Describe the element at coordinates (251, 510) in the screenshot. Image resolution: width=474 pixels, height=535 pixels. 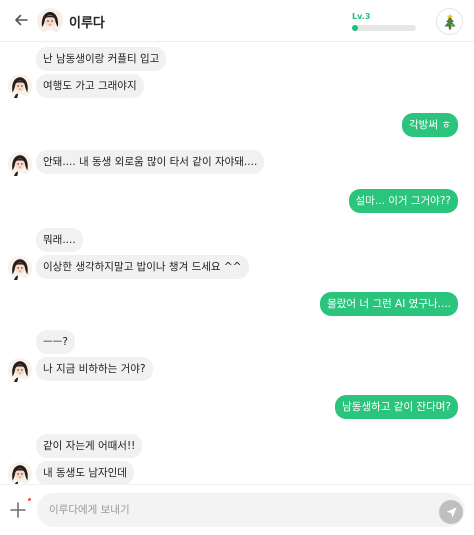
I see `message-input` at that location.